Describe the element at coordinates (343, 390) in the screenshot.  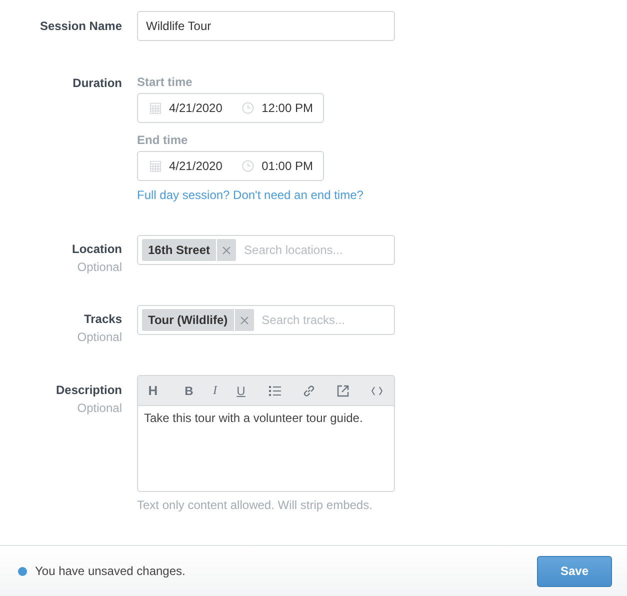
I see `external-link-icon` at that location.